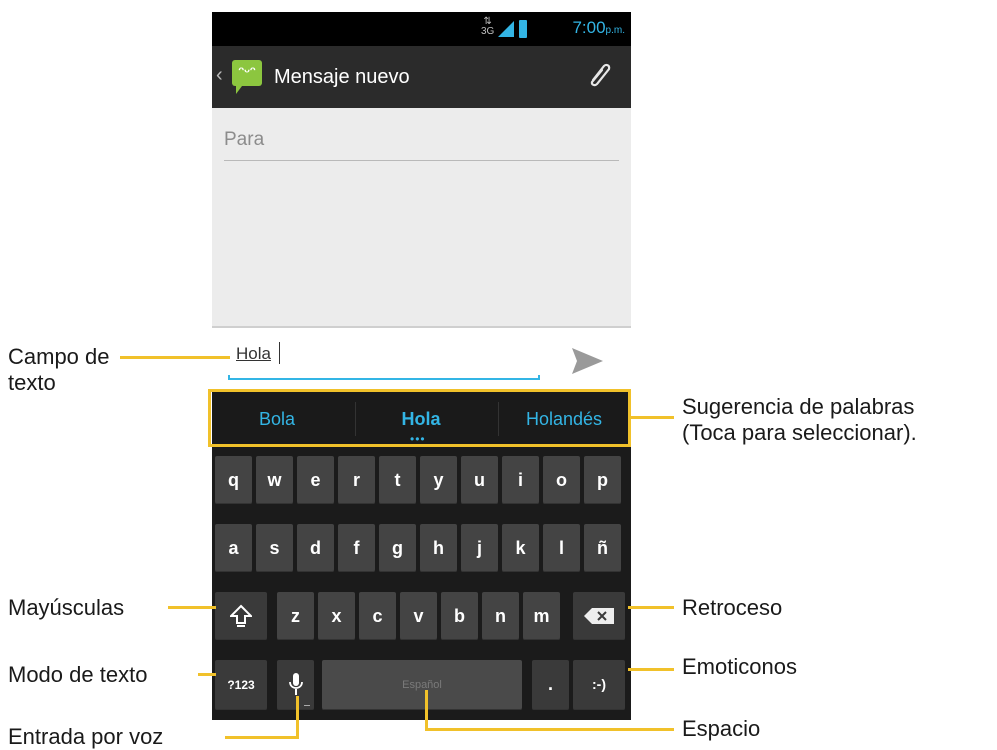 This screenshot has height=750, width=997. I want to click on key-g: g, so click(397, 548).